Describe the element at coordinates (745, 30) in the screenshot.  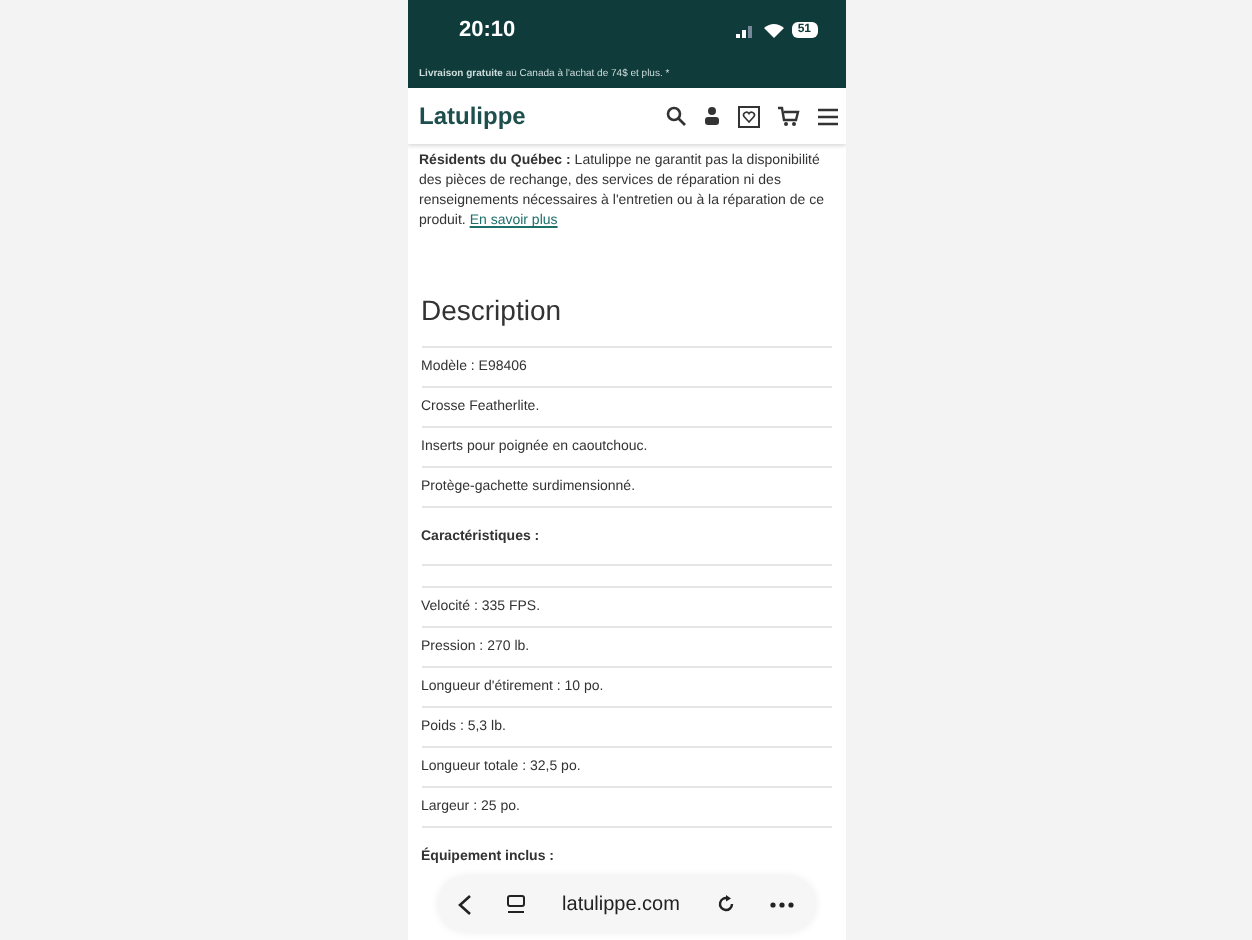
I see `signal-icon` at that location.